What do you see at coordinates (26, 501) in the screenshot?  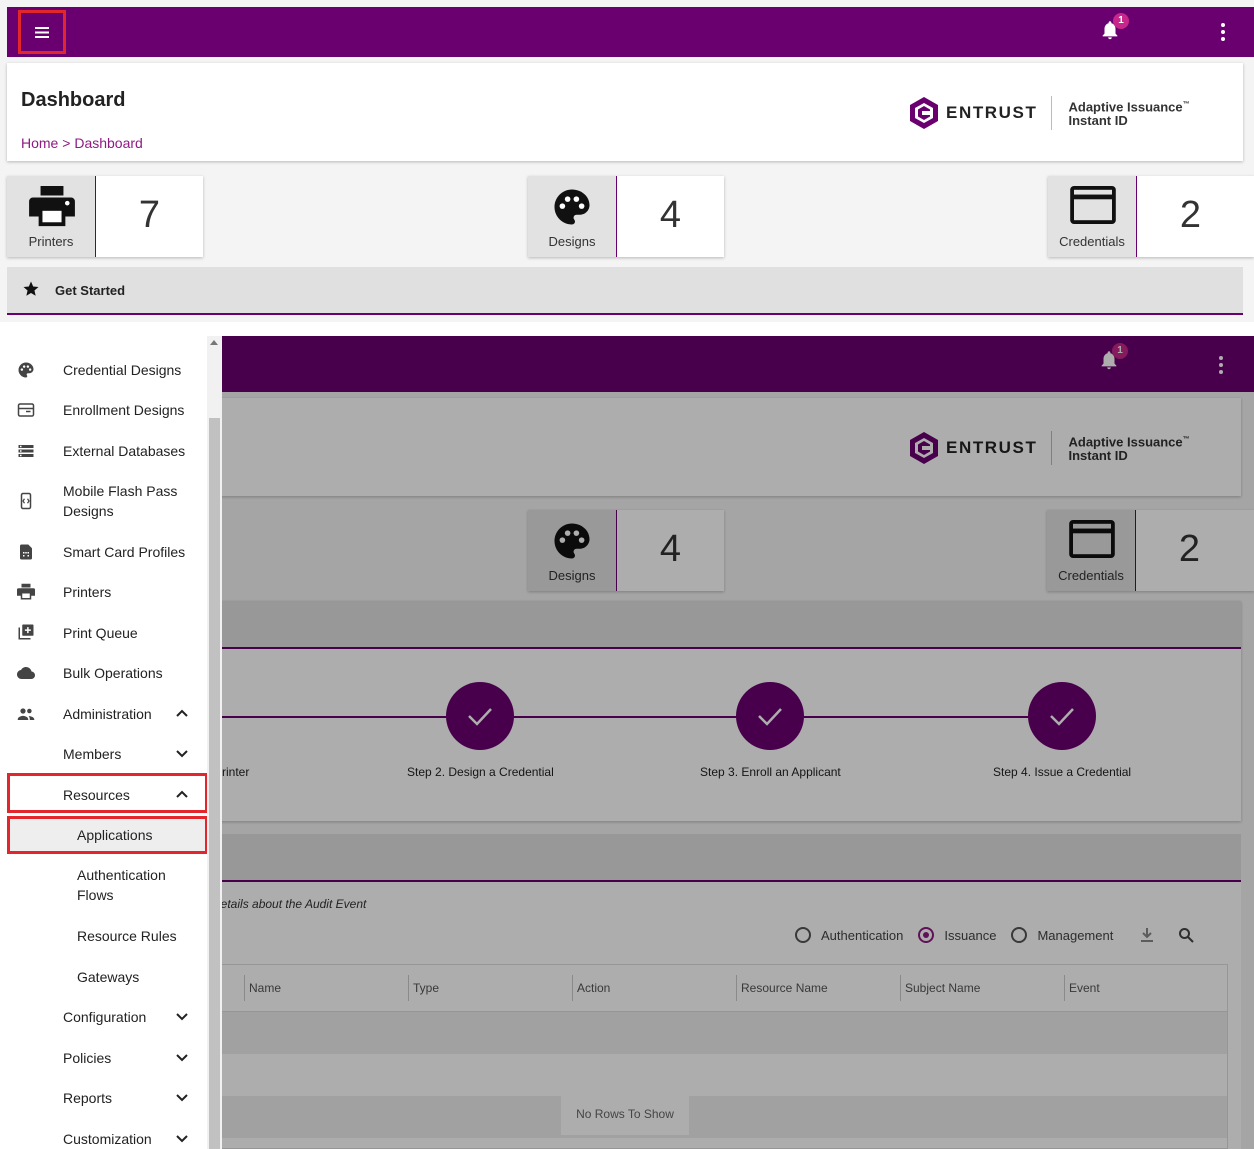 I see `mobile-code-icon` at bounding box center [26, 501].